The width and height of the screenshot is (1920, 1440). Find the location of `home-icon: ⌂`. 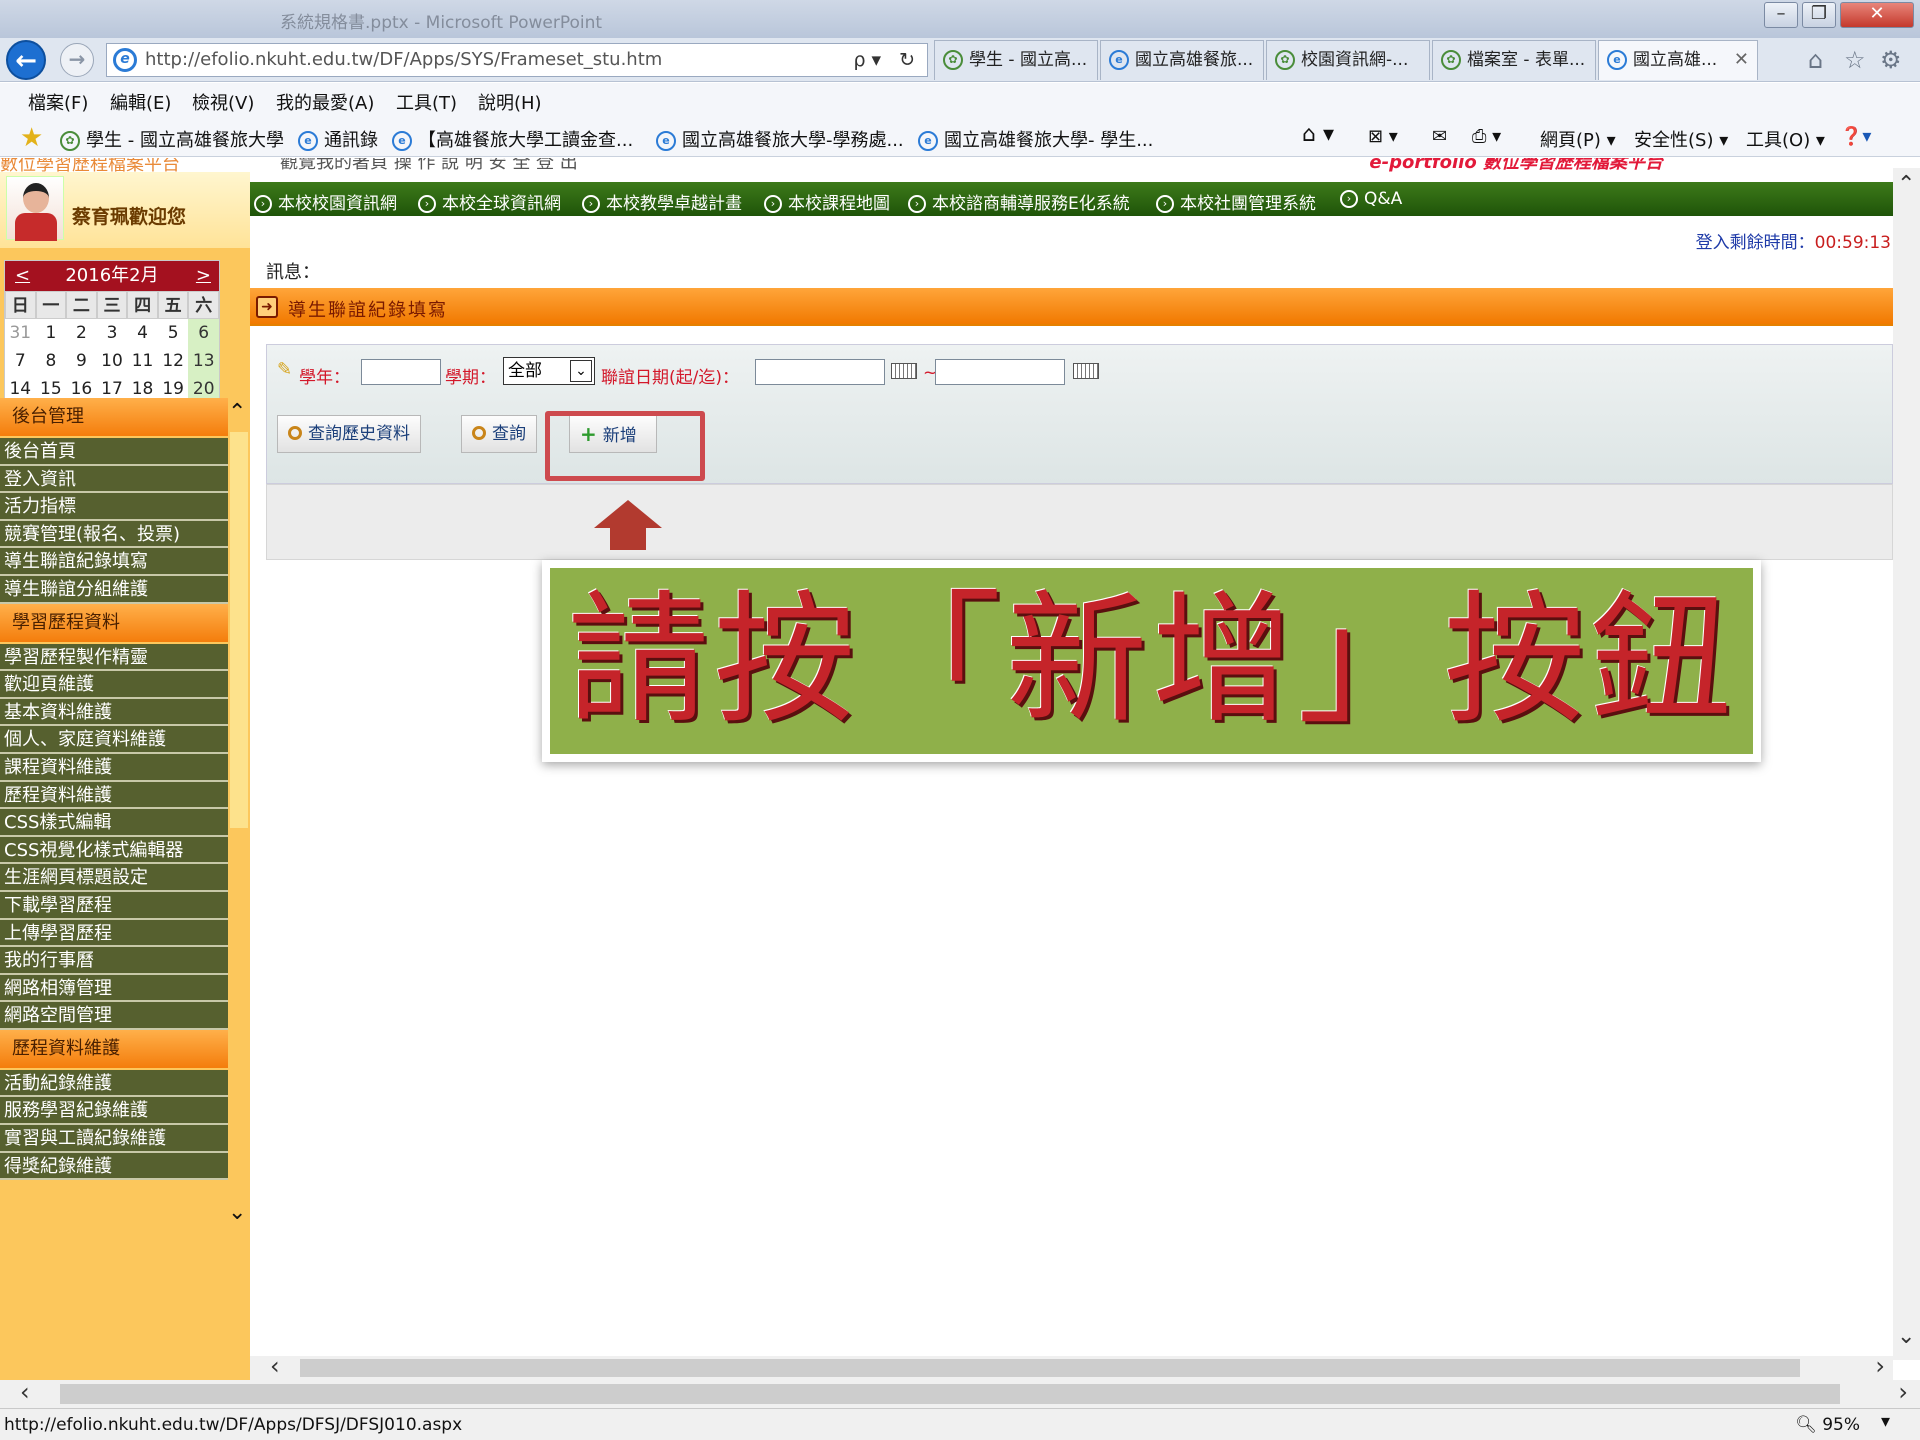

home-icon: ⌂ is located at coordinates (1815, 60).